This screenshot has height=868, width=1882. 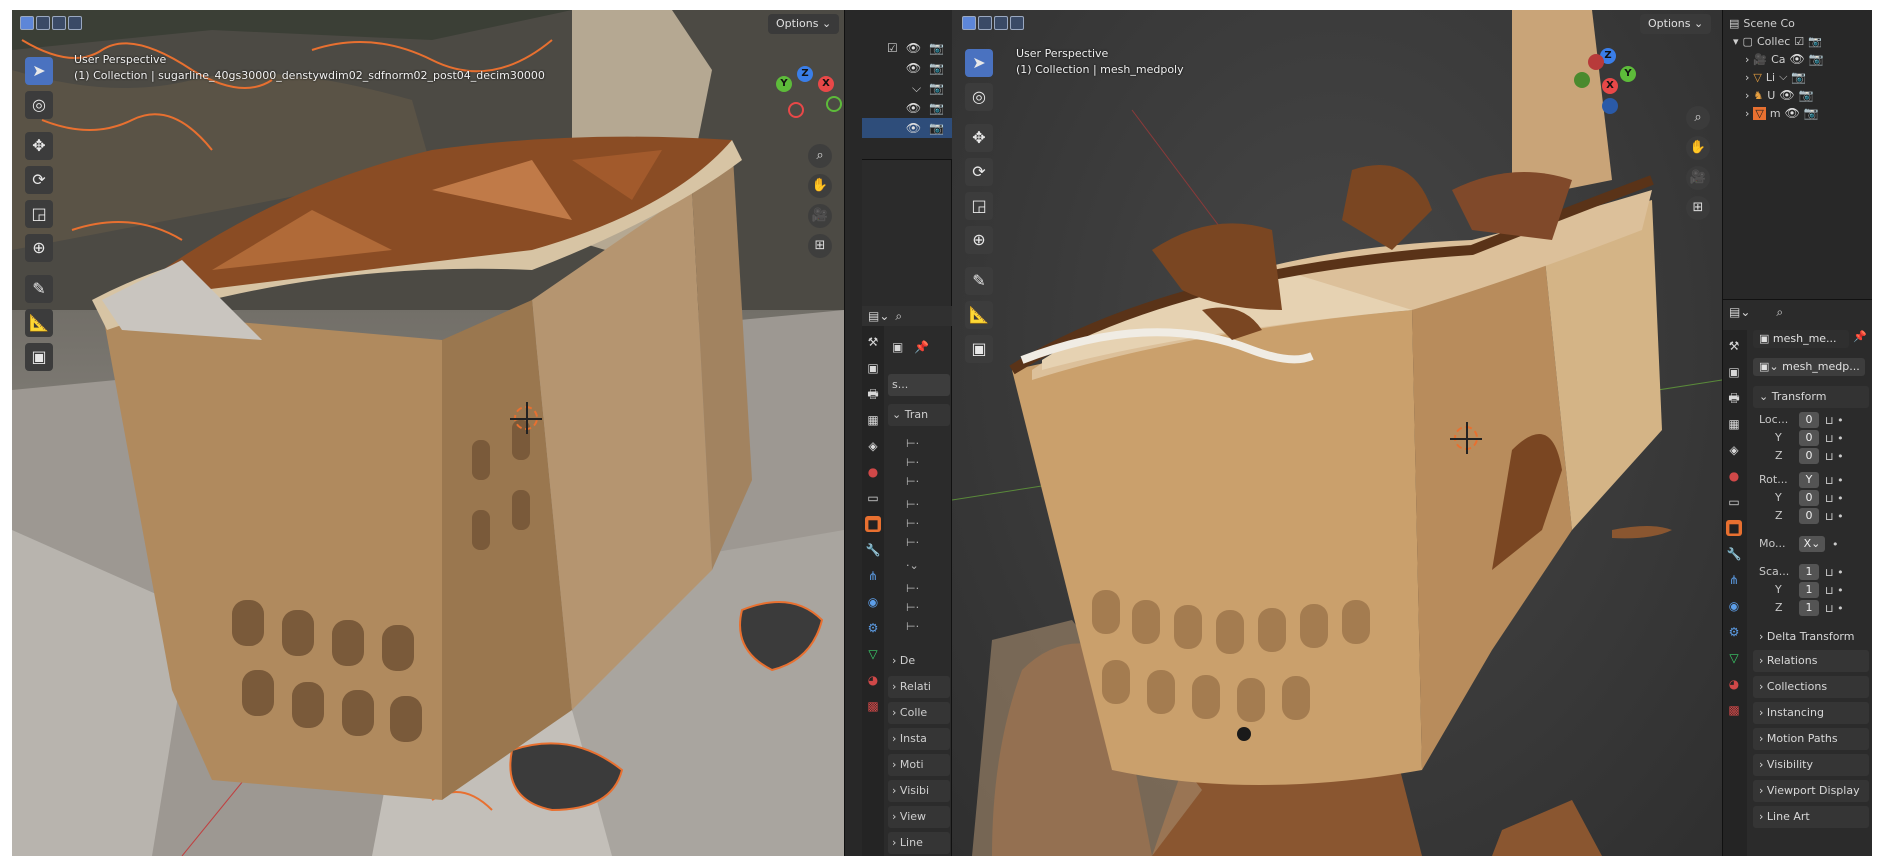 I want to click on annotate-tool-icon: ✎, so click(x=979, y=281).